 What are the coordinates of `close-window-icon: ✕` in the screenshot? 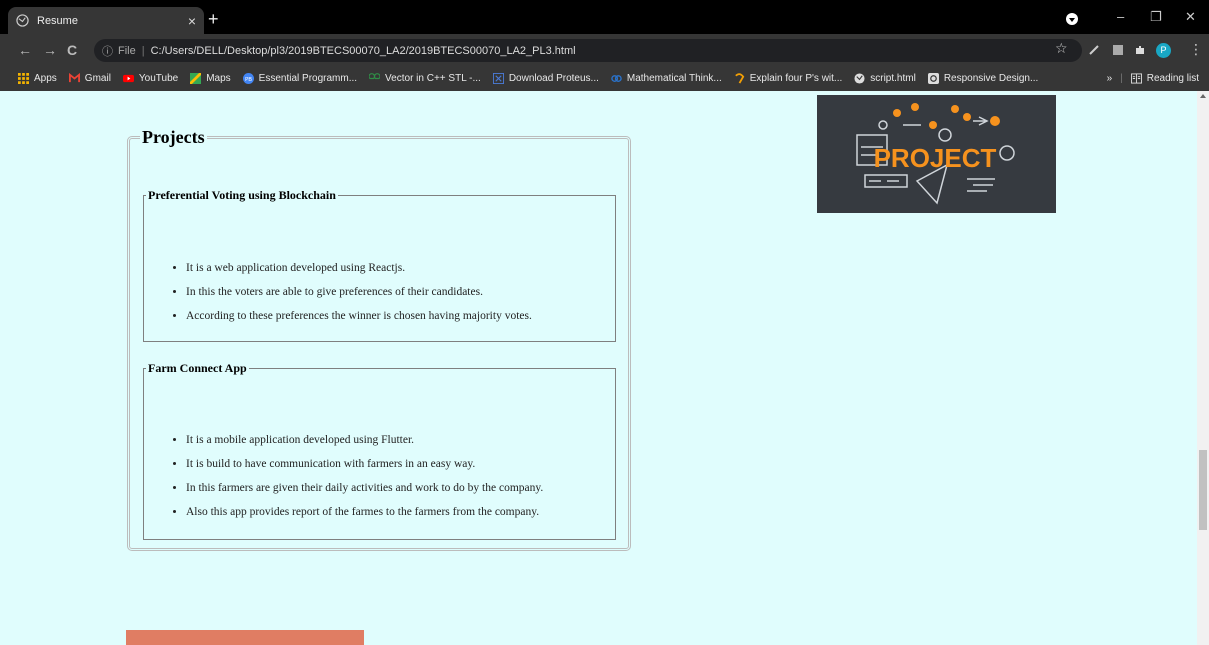 It's located at (1190, 17).